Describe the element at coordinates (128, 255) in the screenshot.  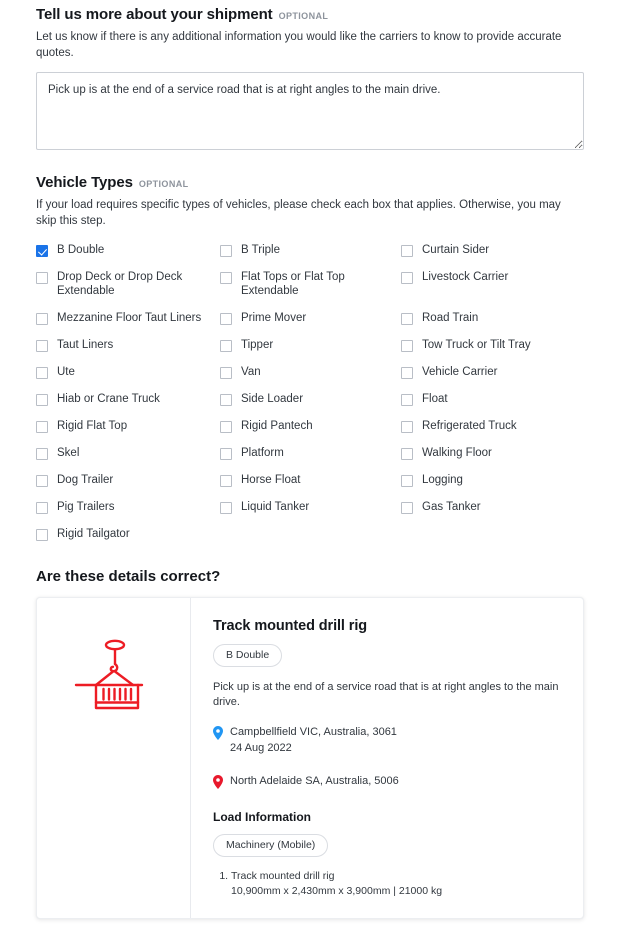
I see `vehicle-type-checkbox-b-double: B Double` at that location.